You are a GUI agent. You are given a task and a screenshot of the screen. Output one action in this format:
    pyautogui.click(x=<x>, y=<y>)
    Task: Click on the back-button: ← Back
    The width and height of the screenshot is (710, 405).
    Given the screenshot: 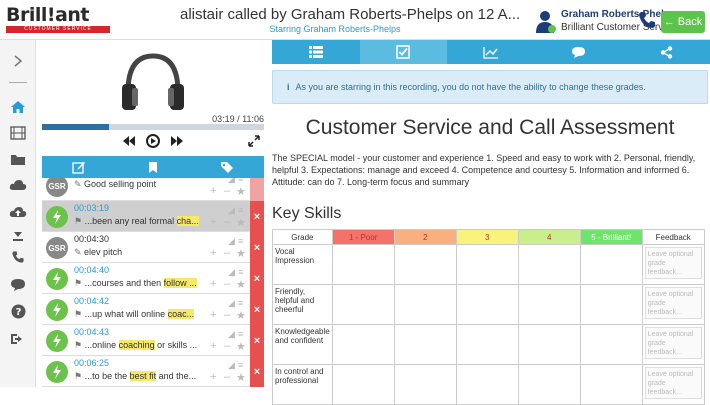 What is the action you would take?
    pyautogui.click(x=683, y=22)
    